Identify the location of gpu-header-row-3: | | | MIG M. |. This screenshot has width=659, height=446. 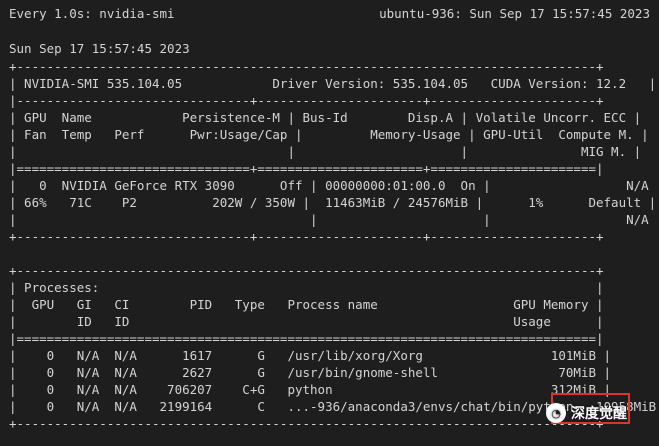
(325, 151).